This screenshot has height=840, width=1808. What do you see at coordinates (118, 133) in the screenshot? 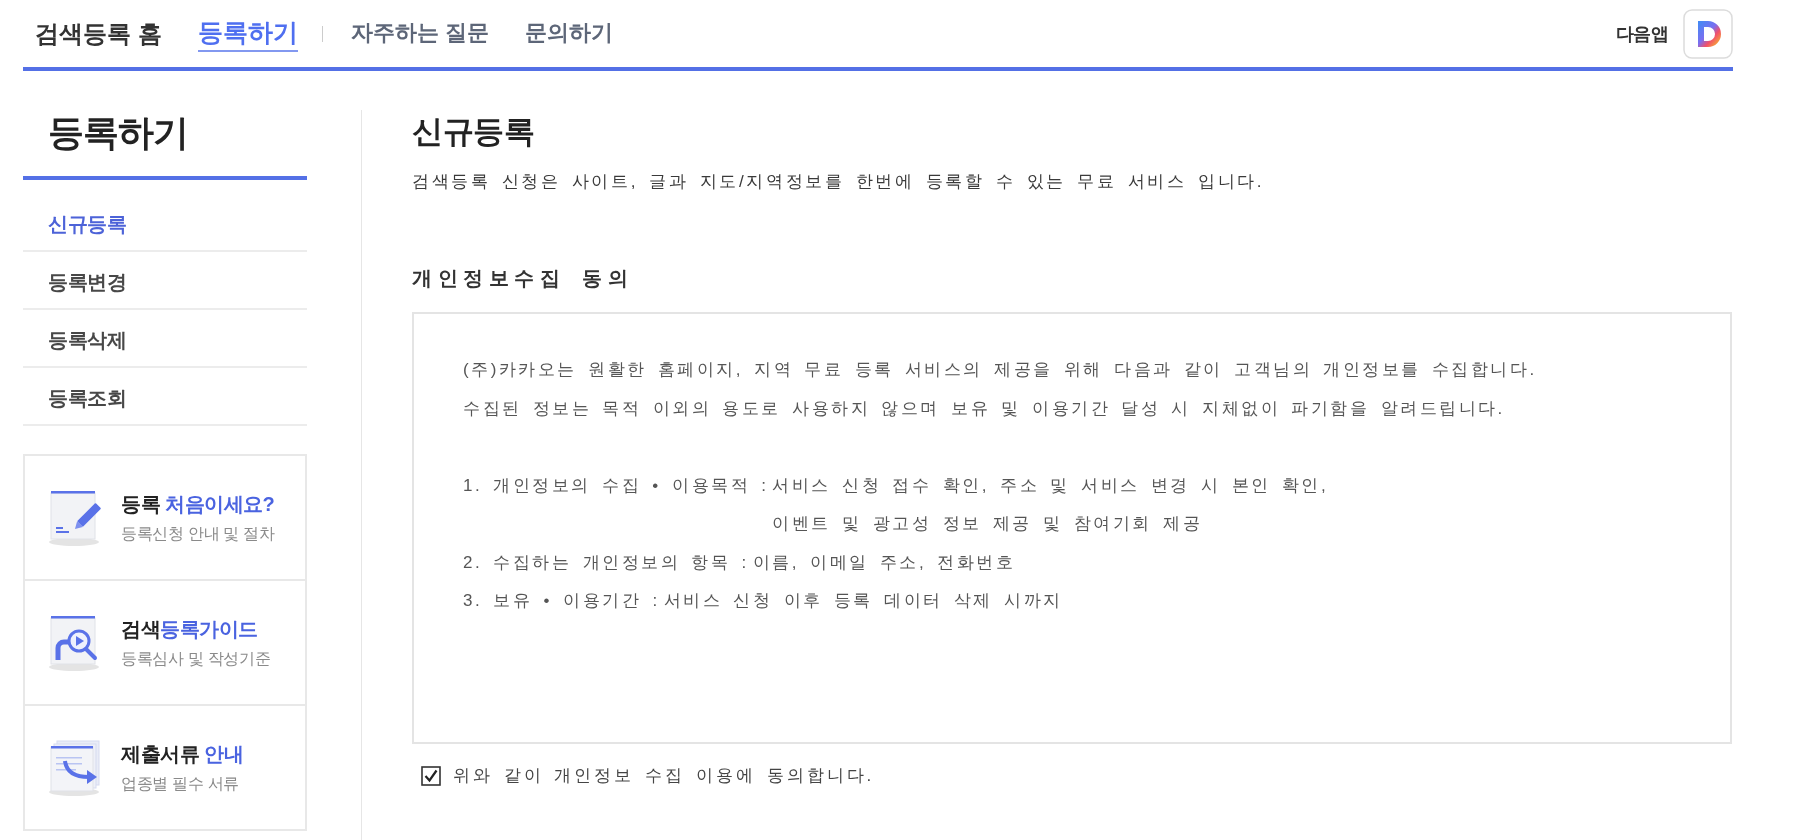
I see `sidebar-title: 등록하기` at bounding box center [118, 133].